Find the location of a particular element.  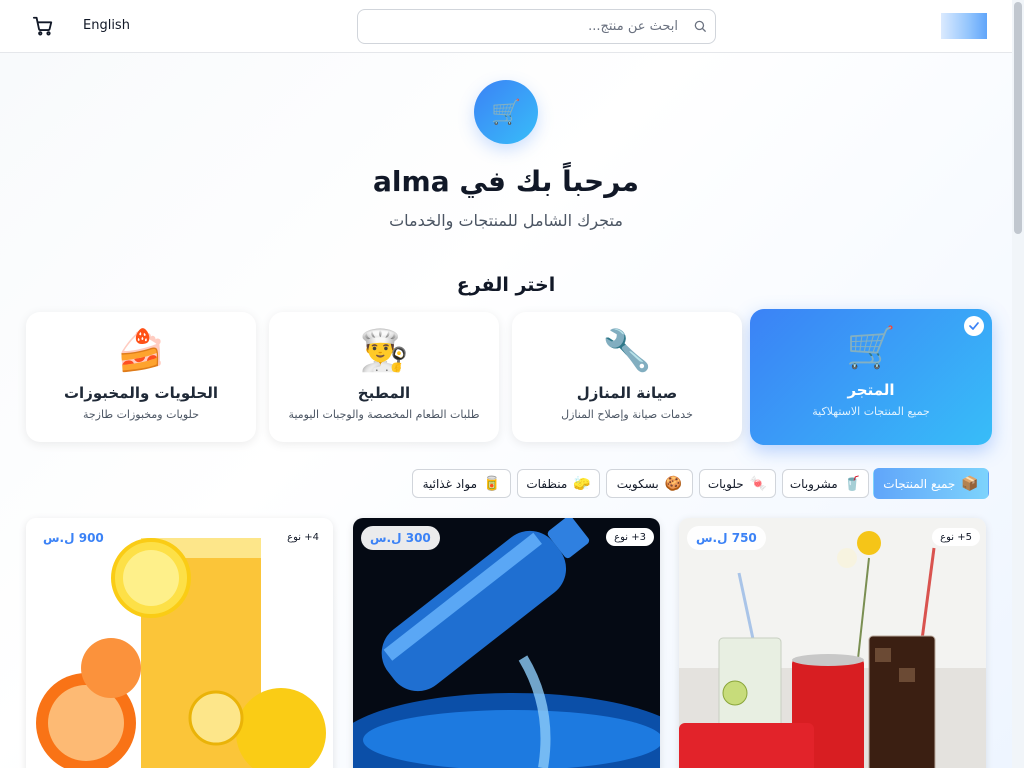

branch-name: صيانة المنازل is located at coordinates (627, 393).